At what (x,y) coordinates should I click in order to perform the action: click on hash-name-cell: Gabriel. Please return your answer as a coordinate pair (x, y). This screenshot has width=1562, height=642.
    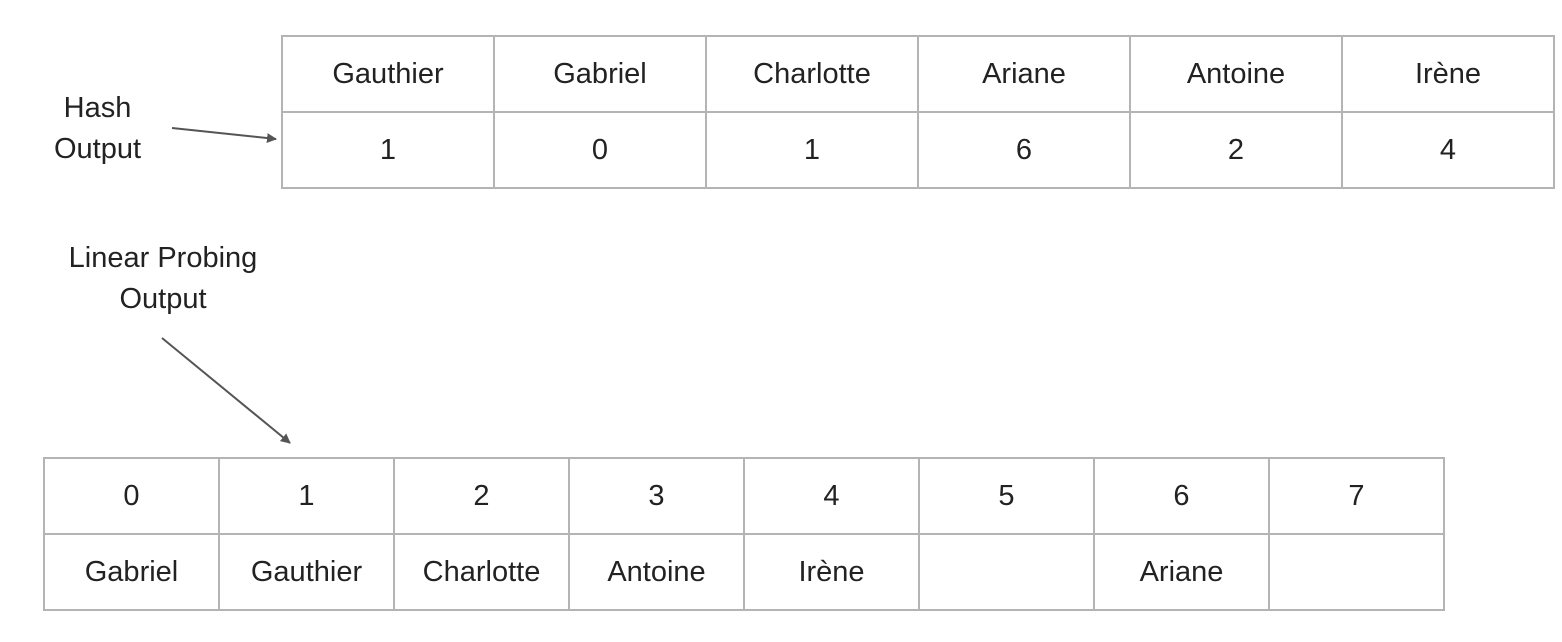
    Looking at the image, I should click on (600, 74).